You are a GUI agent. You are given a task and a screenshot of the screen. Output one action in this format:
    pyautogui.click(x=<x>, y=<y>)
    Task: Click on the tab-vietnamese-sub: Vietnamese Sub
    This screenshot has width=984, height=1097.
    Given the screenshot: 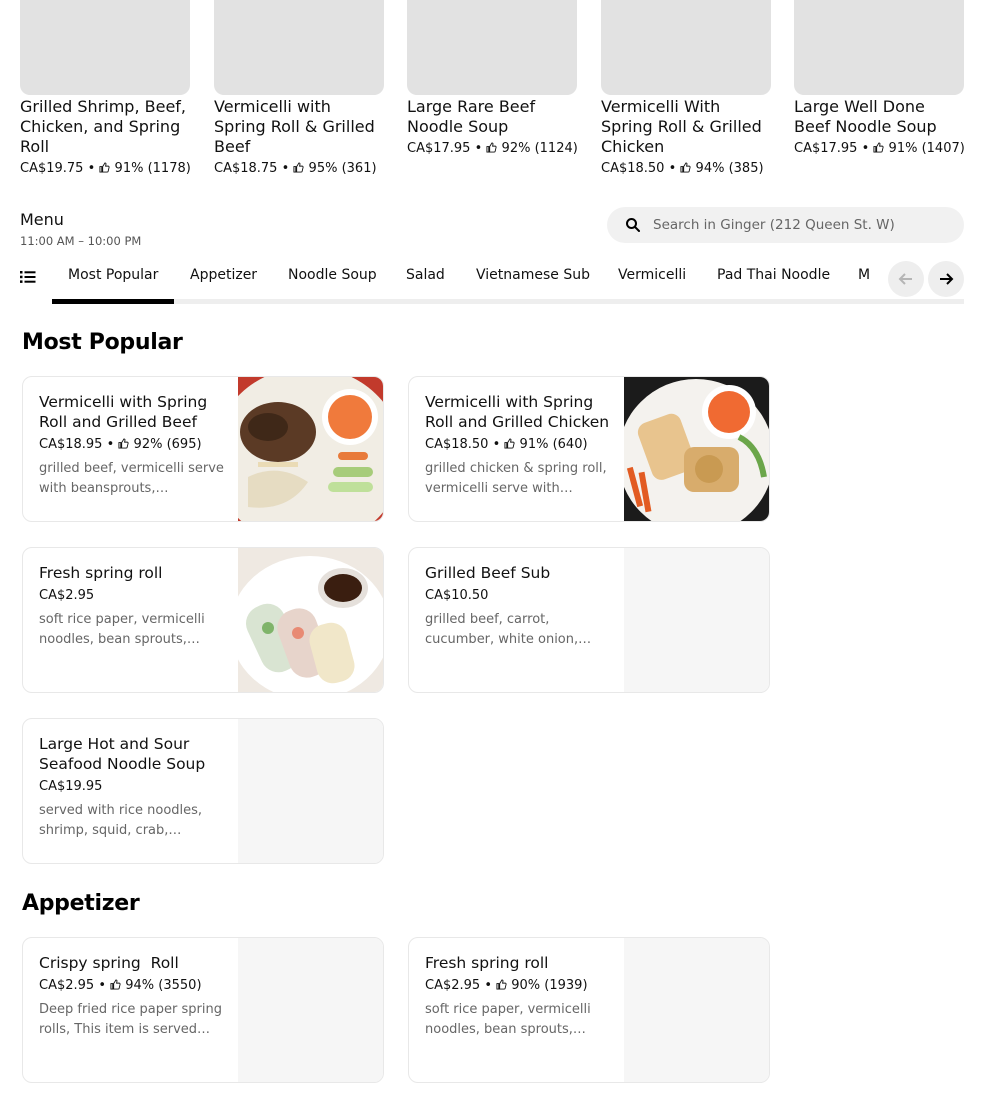 What is the action you would take?
    pyautogui.click(x=533, y=275)
    